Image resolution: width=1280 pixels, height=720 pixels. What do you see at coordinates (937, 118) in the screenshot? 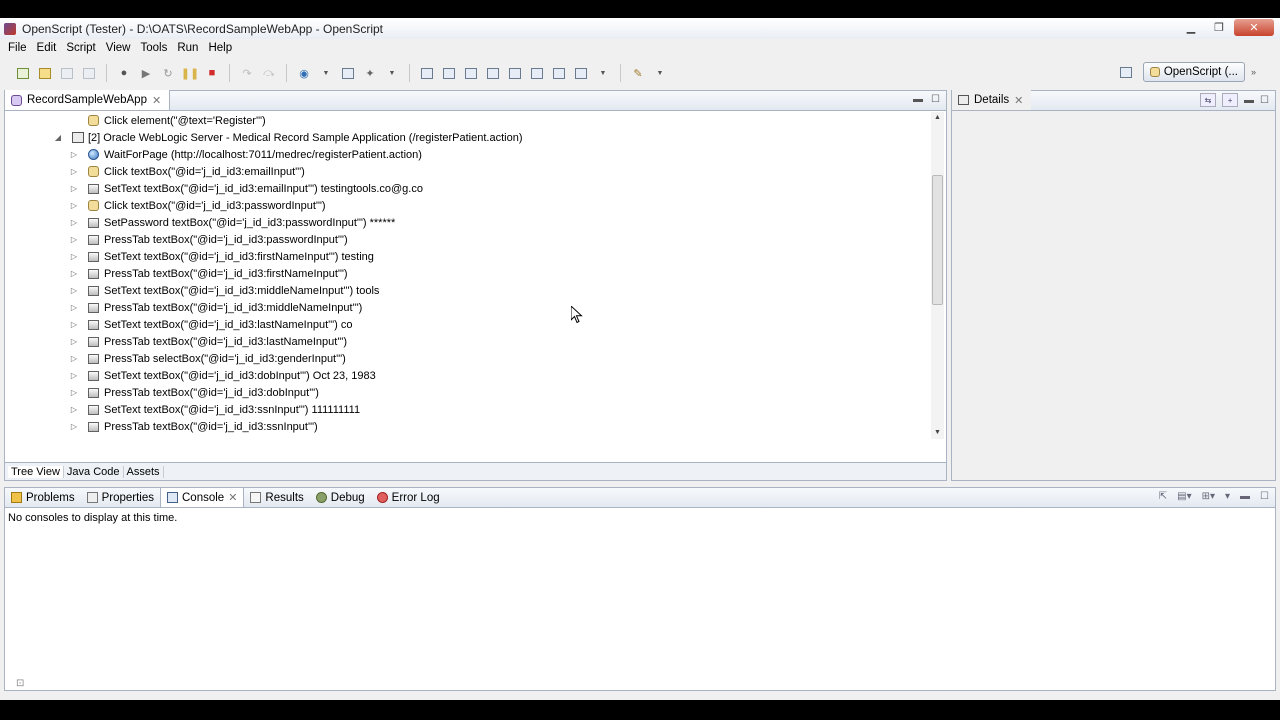
I see `scroll-up-icon: ▲` at bounding box center [937, 118].